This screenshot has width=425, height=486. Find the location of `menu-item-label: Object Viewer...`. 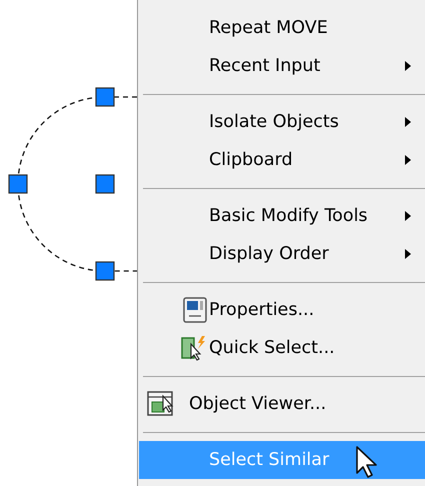

menu-item-label: Object Viewer... is located at coordinates (257, 404).